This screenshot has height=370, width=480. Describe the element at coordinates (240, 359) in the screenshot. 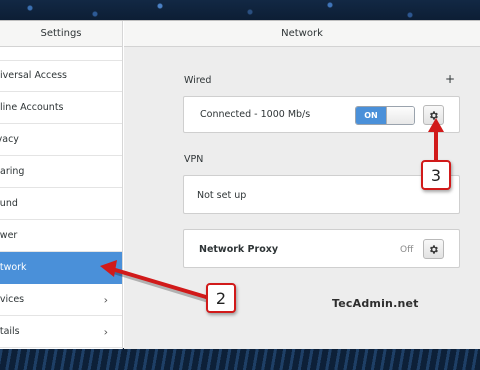

I see `desktop-background-bottom` at that location.